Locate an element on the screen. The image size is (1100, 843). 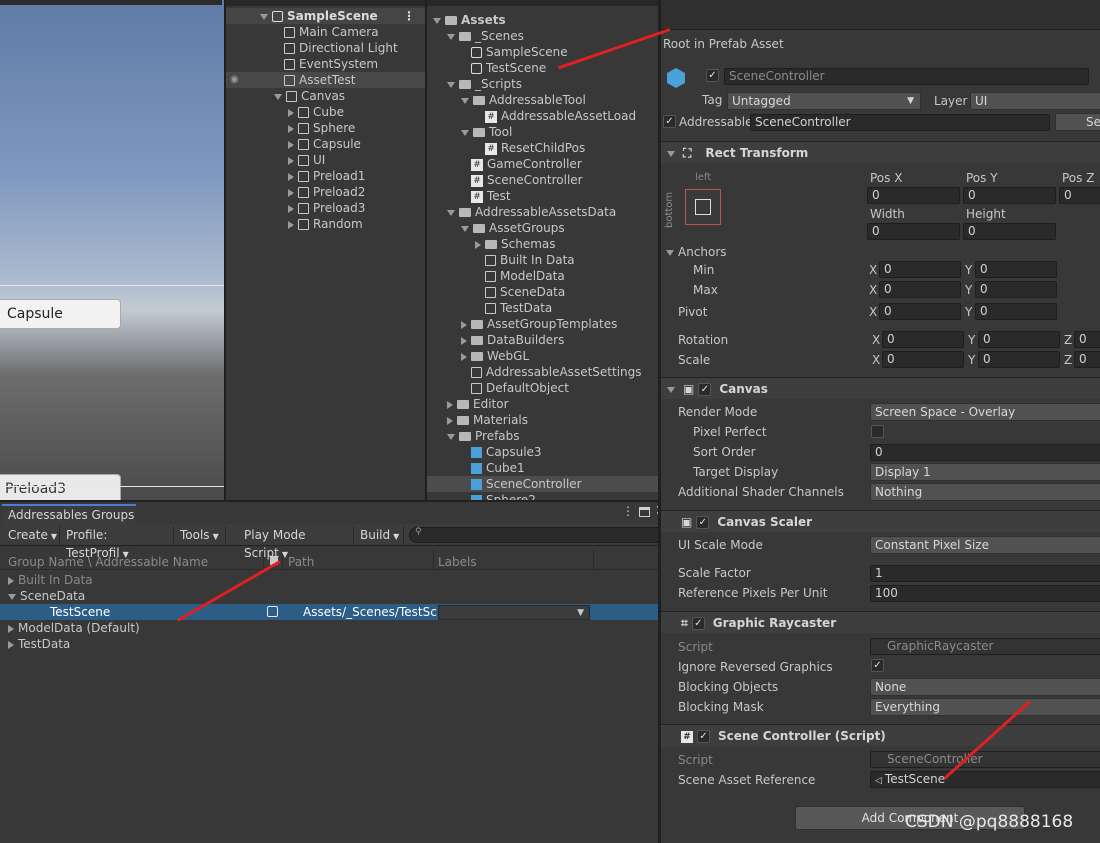
visibility-icon: ◉ is located at coordinates (234, 79).